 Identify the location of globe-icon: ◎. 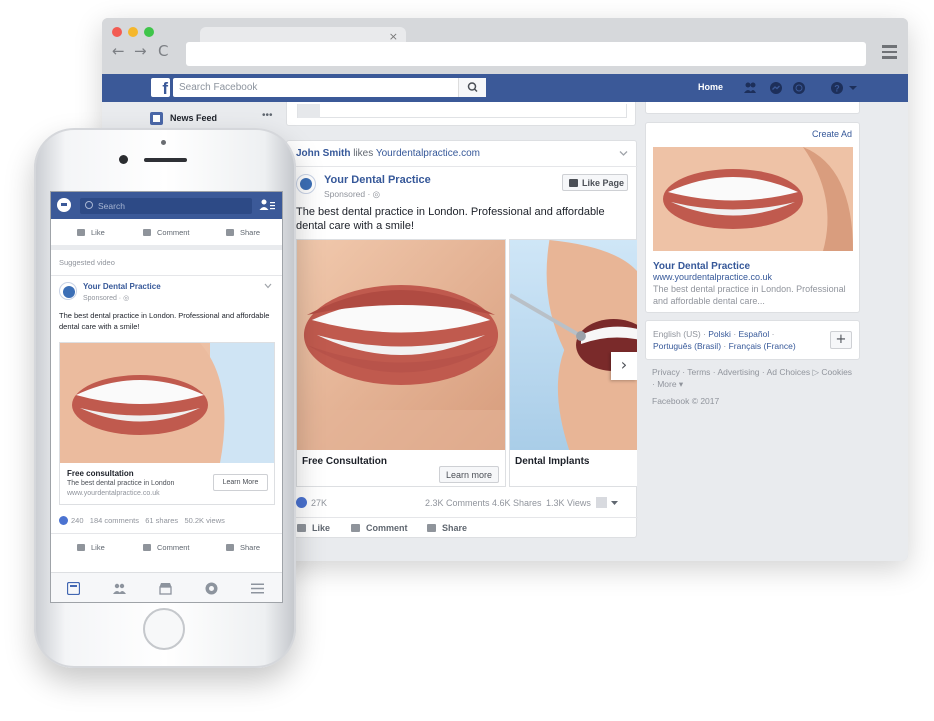
(126, 298).